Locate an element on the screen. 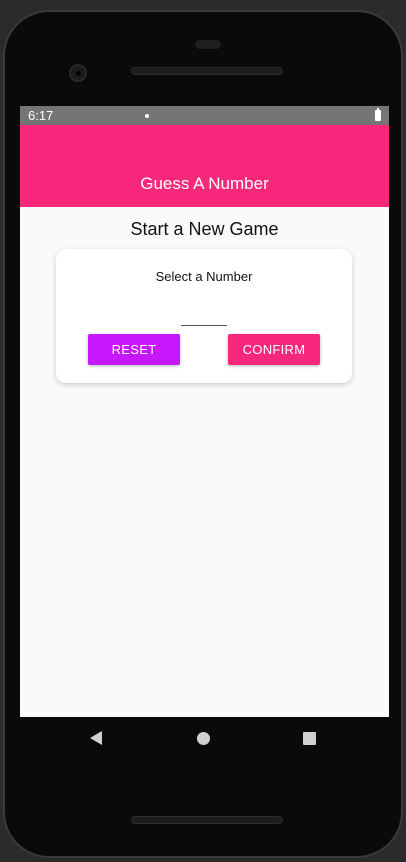  input-card: Select a Number RESET CONFIRM is located at coordinates (204, 316).